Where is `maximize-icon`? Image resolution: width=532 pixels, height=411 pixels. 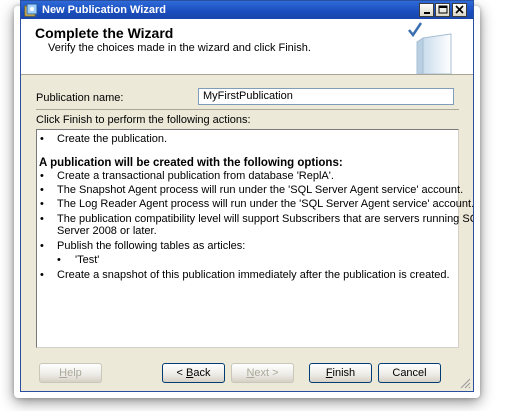 maximize-icon is located at coordinates (443, 9).